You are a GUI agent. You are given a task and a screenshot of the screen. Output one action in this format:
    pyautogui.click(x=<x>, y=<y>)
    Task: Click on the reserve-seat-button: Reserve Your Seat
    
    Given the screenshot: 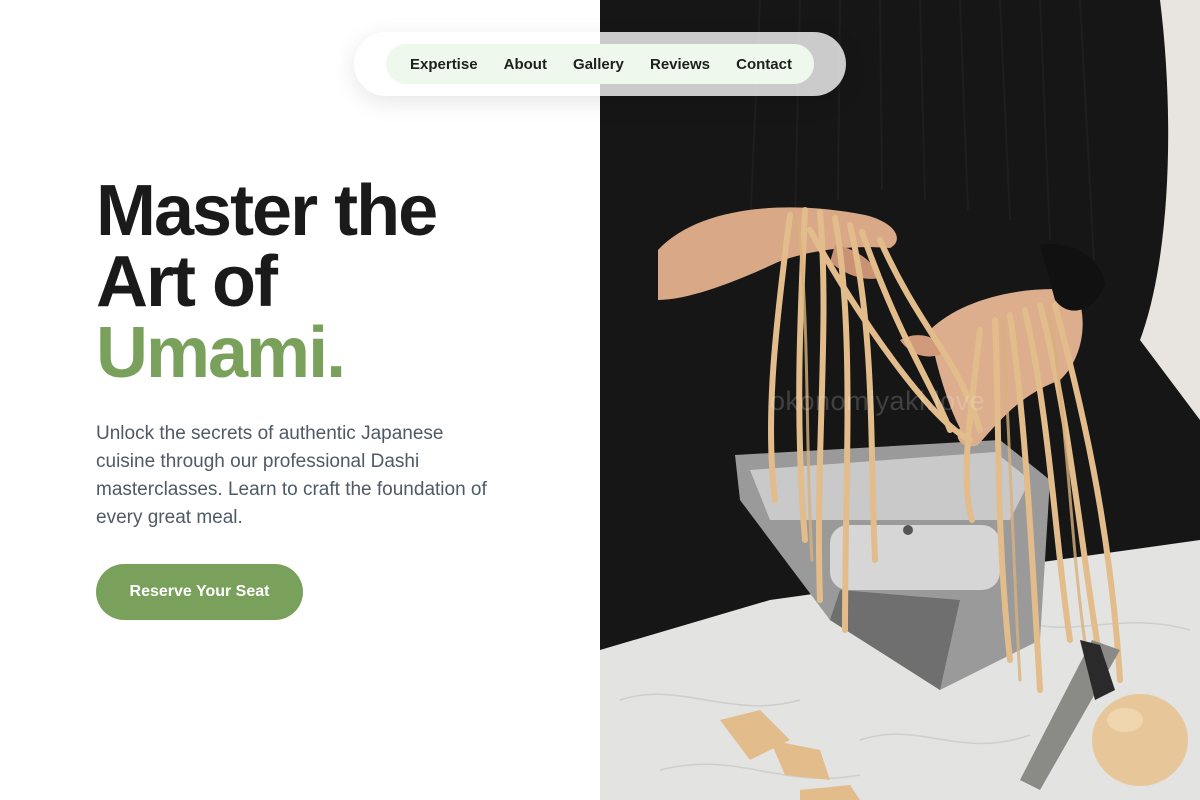 What is the action you would take?
    pyautogui.click(x=199, y=592)
    